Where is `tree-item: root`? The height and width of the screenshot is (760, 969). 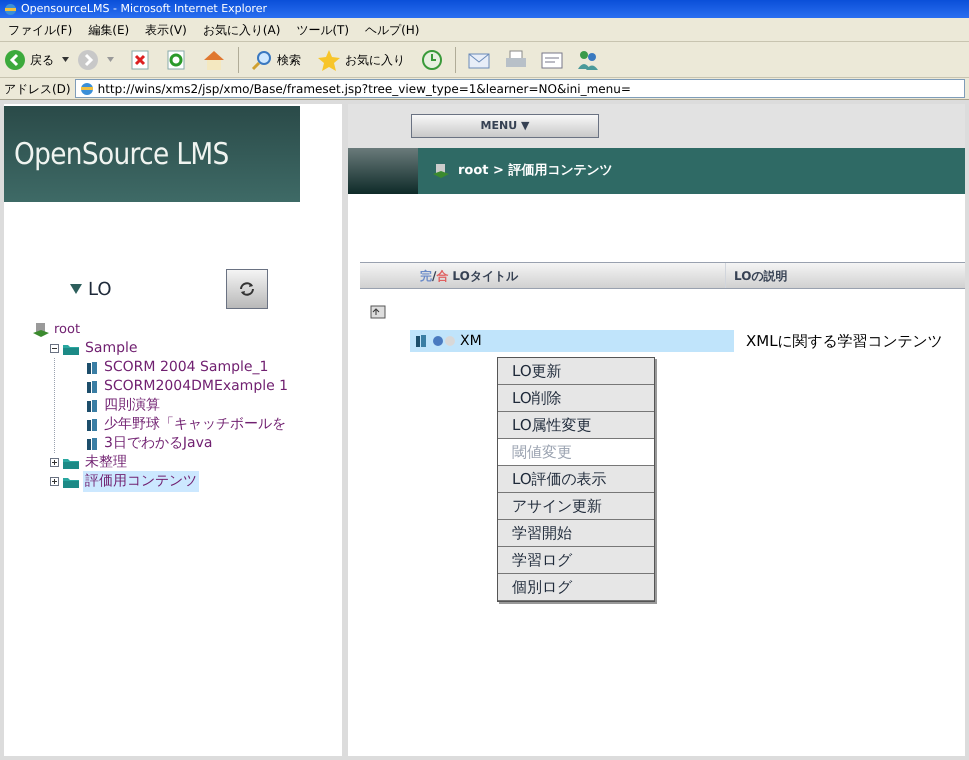
tree-item: root is located at coordinates (67, 330).